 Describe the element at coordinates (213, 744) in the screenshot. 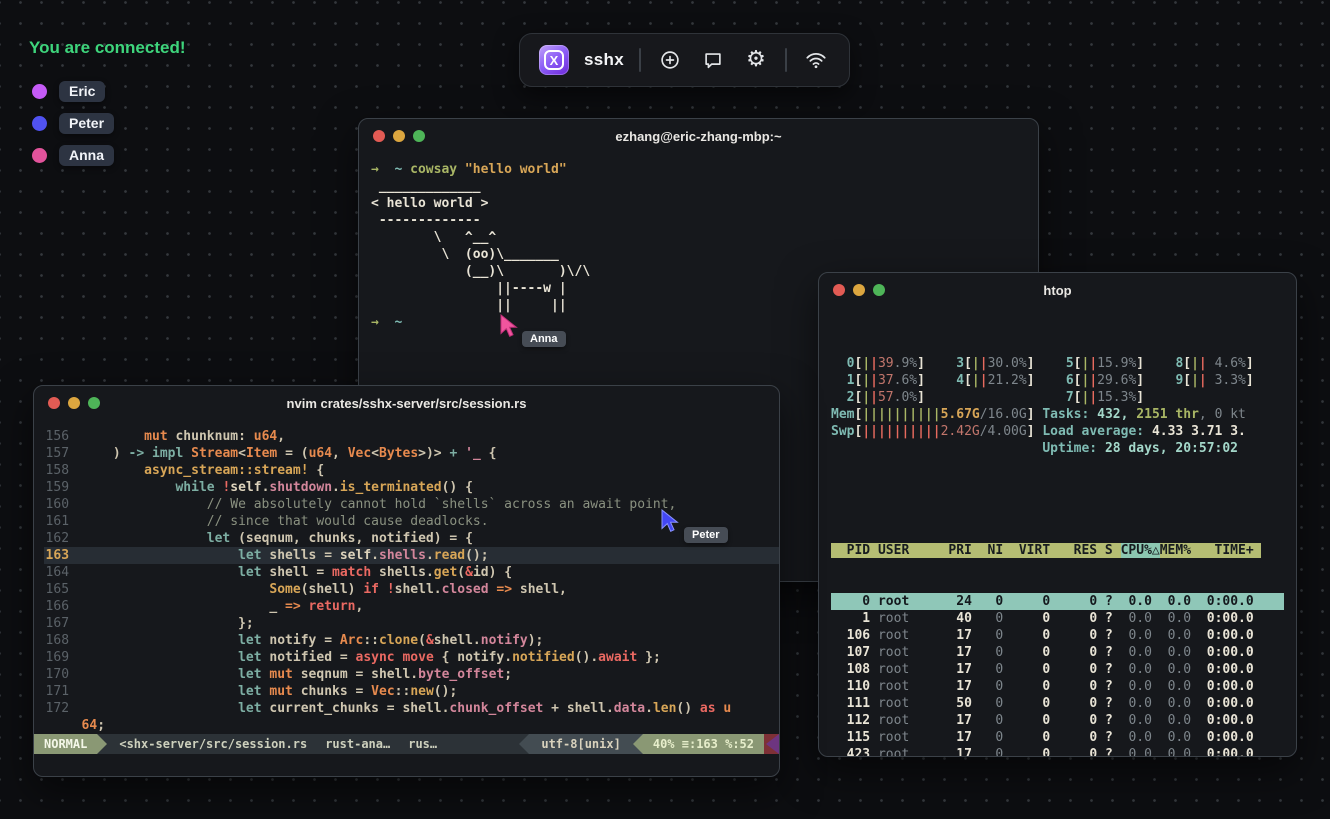

I see `statusline-filename: <shx-server/src/session.rs` at that location.